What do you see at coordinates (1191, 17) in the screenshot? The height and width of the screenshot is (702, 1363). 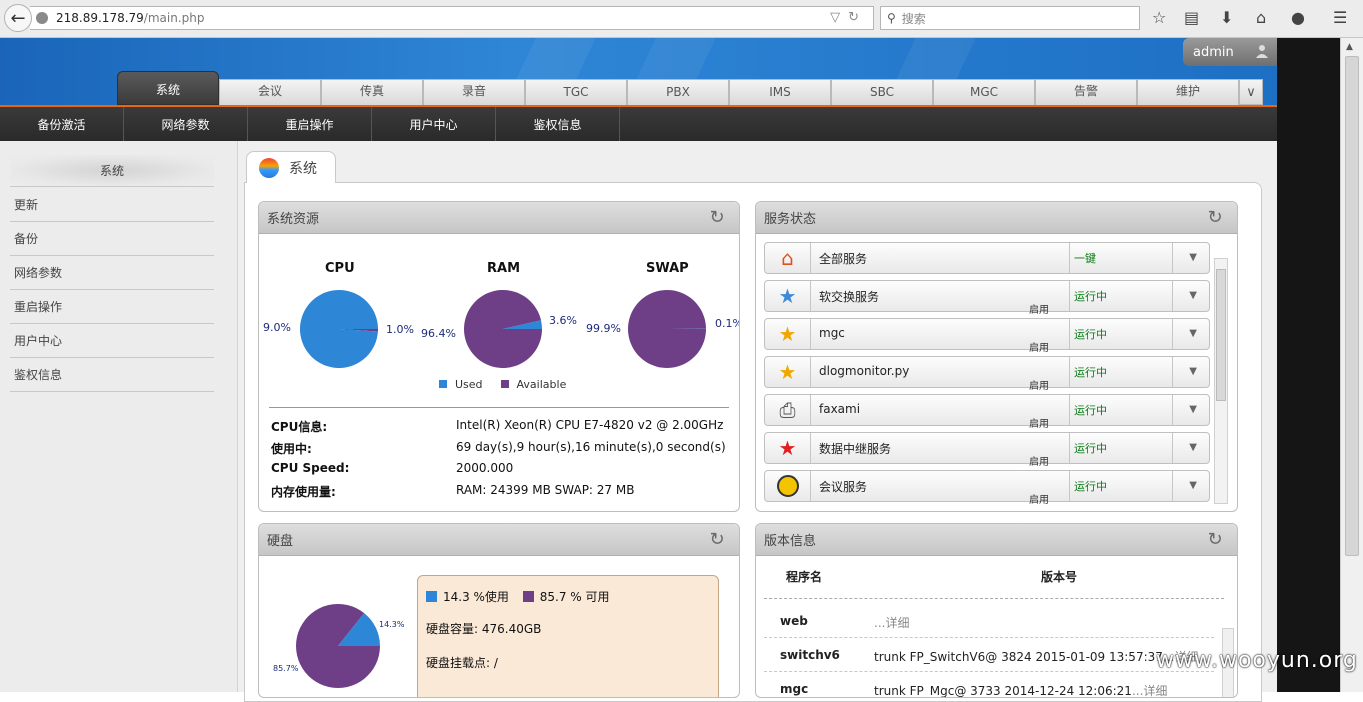 I see `reading-list-icon: ▤` at bounding box center [1191, 17].